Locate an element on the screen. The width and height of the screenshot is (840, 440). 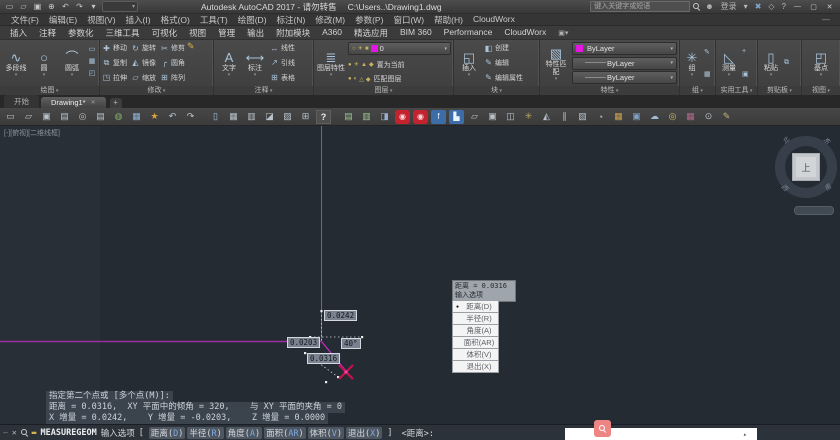
magnifier-badge is located at coordinates (602, 428).